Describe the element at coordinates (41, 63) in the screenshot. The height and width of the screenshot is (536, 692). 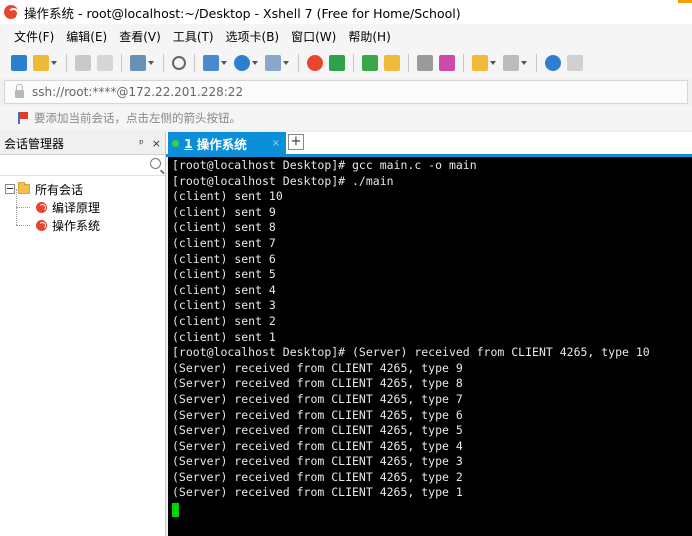
I see `open-folder-icon` at that location.